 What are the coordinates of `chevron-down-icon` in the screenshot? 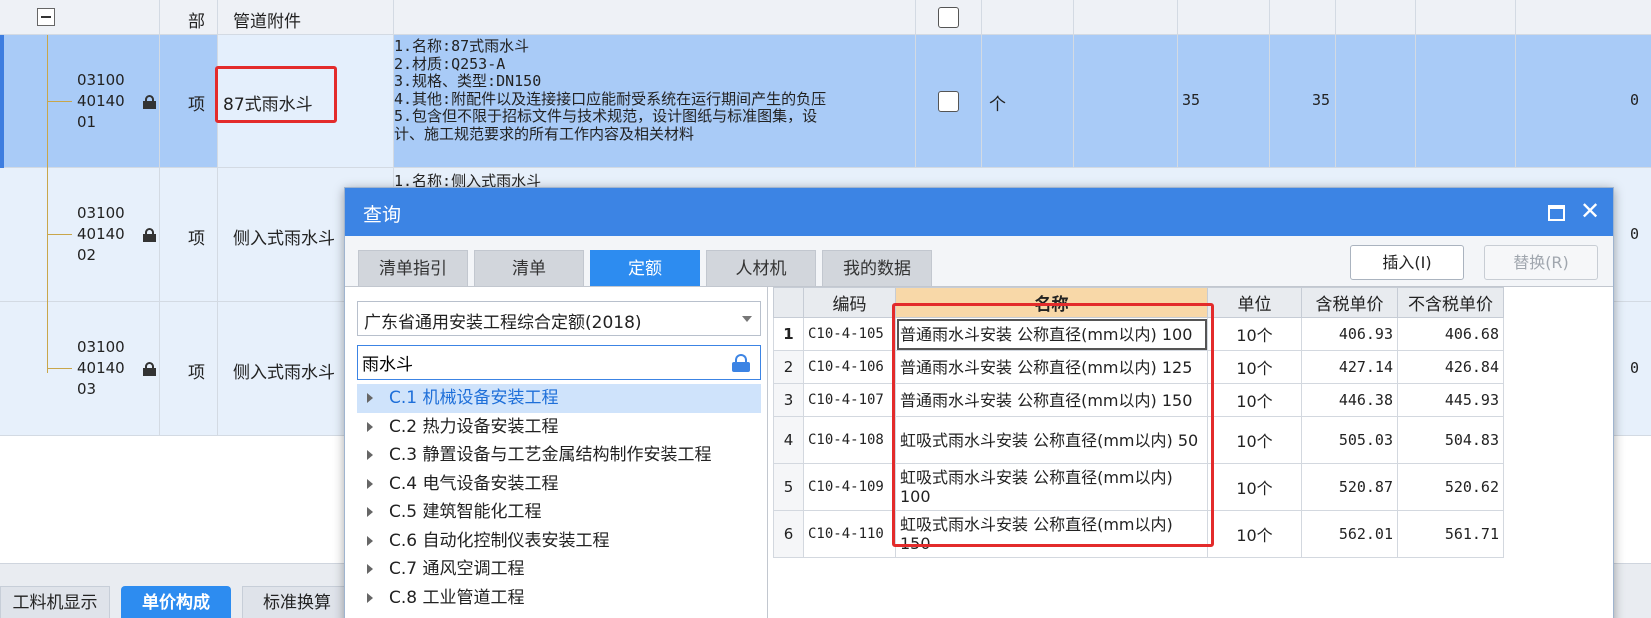 It's located at (747, 319).